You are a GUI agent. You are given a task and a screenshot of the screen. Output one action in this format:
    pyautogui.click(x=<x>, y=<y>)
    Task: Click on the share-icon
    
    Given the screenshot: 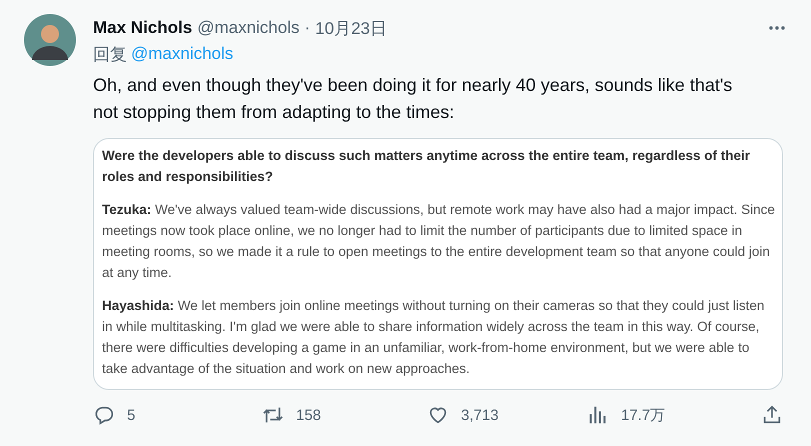 What is the action you would take?
    pyautogui.click(x=772, y=415)
    